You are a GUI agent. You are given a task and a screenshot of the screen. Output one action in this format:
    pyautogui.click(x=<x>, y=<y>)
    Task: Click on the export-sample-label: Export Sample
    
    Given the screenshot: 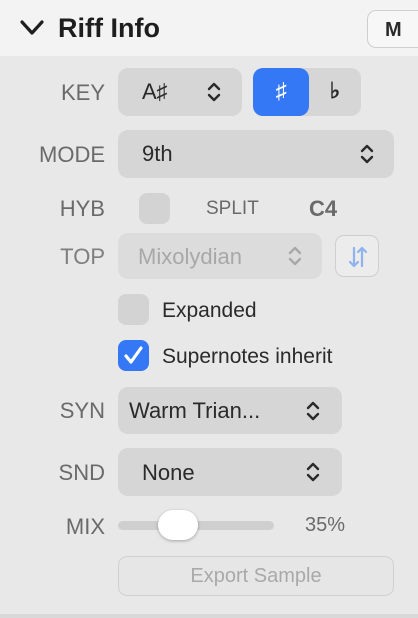 What is the action you would take?
    pyautogui.click(x=256, y=576)
    